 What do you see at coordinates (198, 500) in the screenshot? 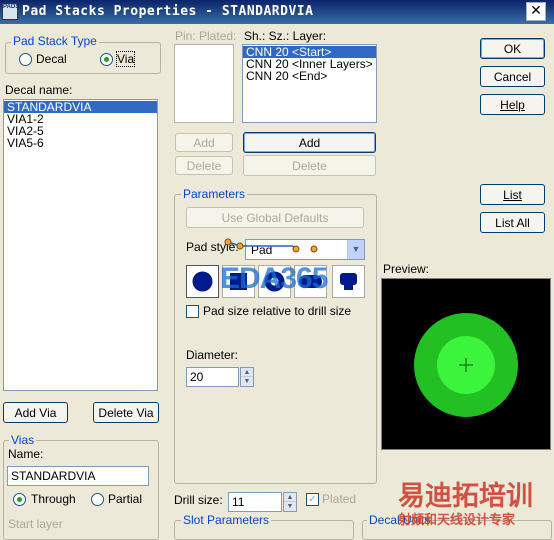
I see `drill-size-label: Drill size:` at bounding box center [198, 500].